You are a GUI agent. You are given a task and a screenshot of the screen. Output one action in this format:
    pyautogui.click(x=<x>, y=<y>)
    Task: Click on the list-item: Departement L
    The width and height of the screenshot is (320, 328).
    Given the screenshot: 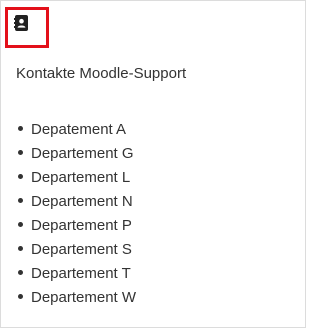 What is the action you would take?
    pyautogui.click(x=77, y=178)
    